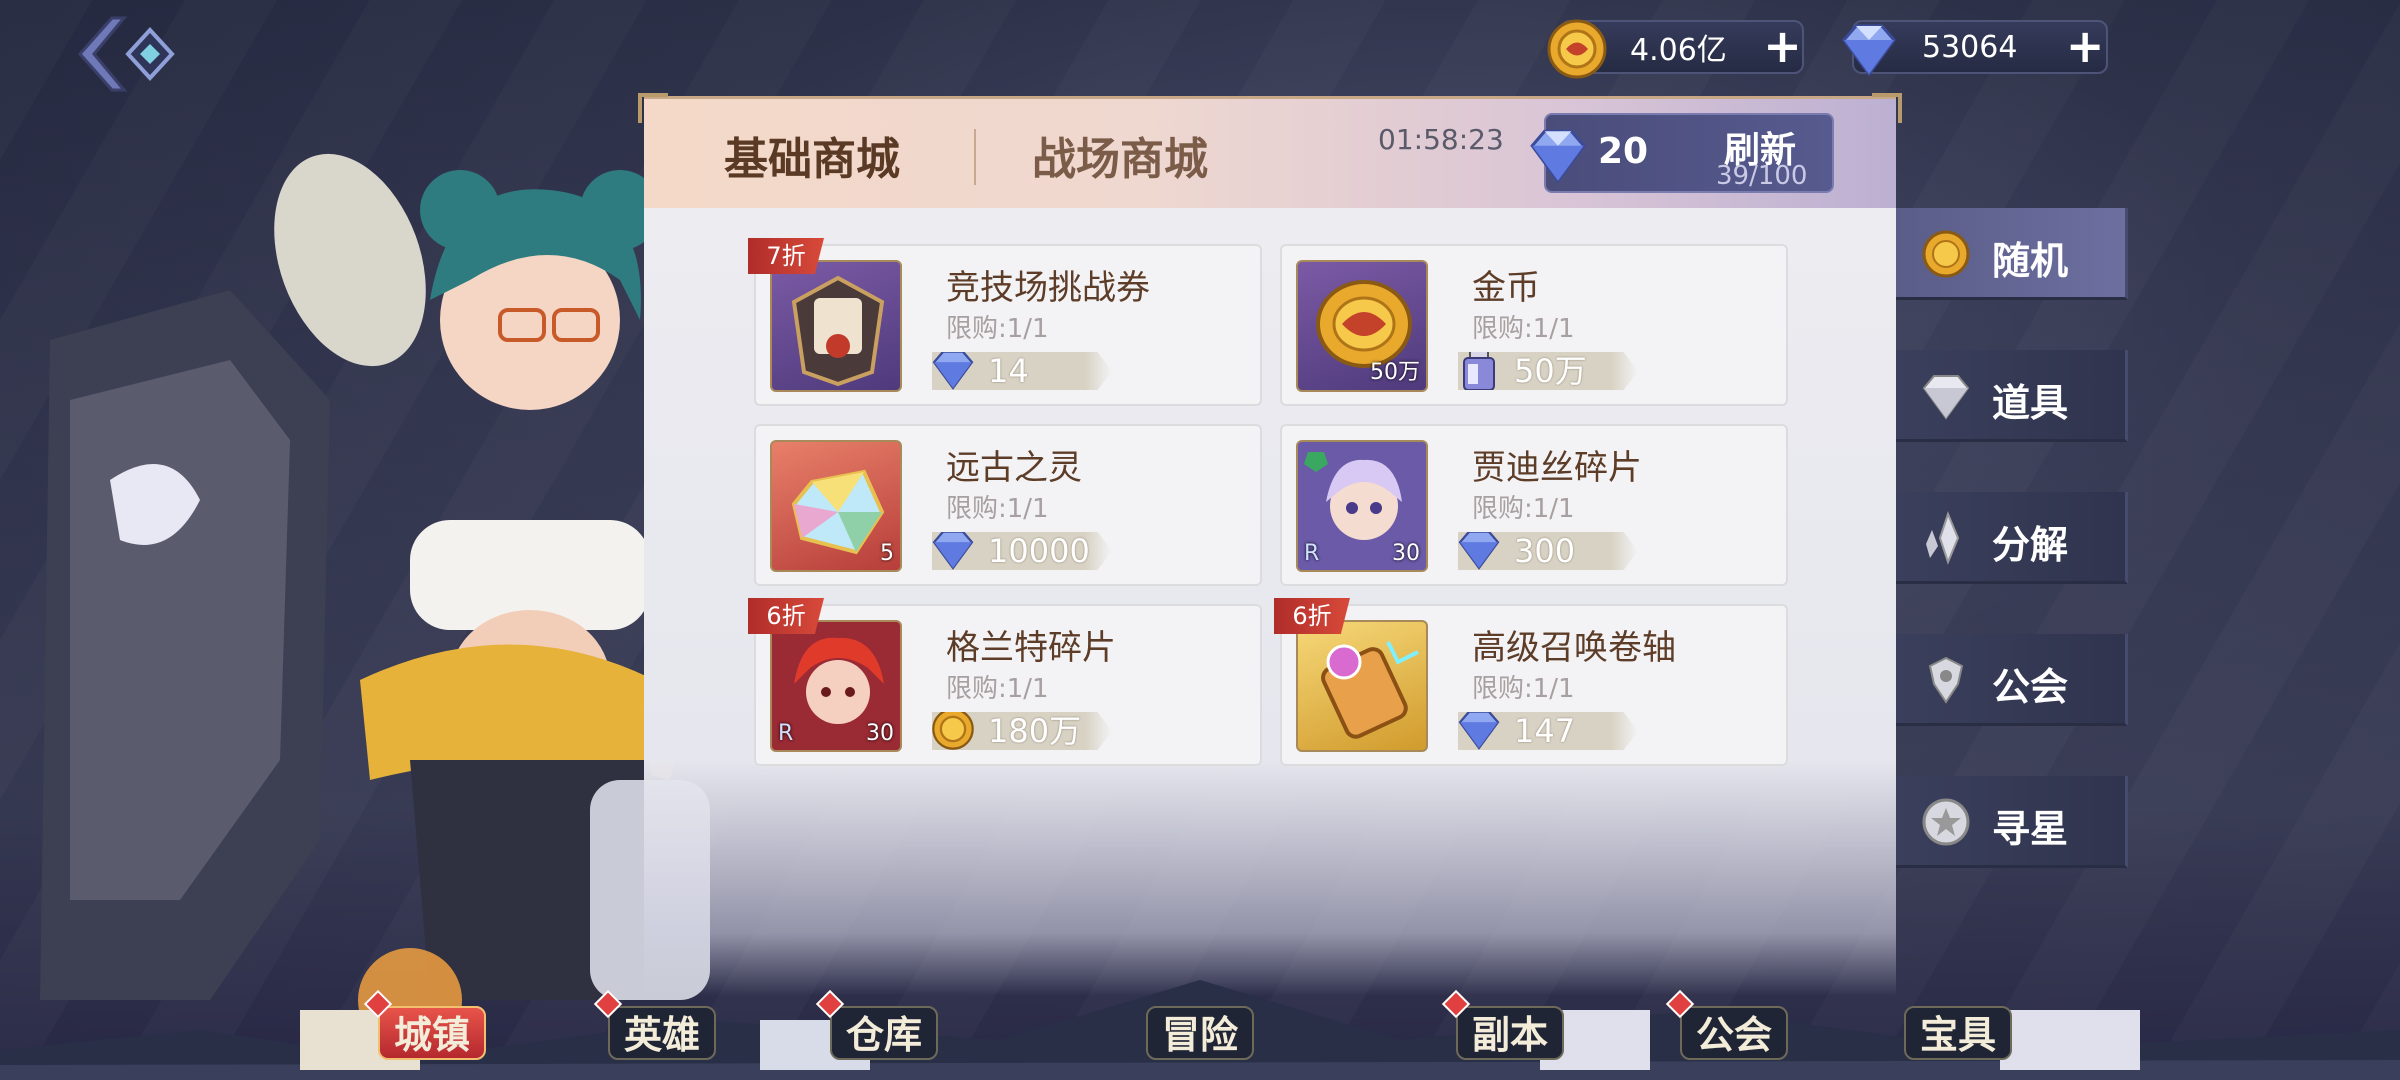  I want to click on item-name: 金币, so click(1506, 288).